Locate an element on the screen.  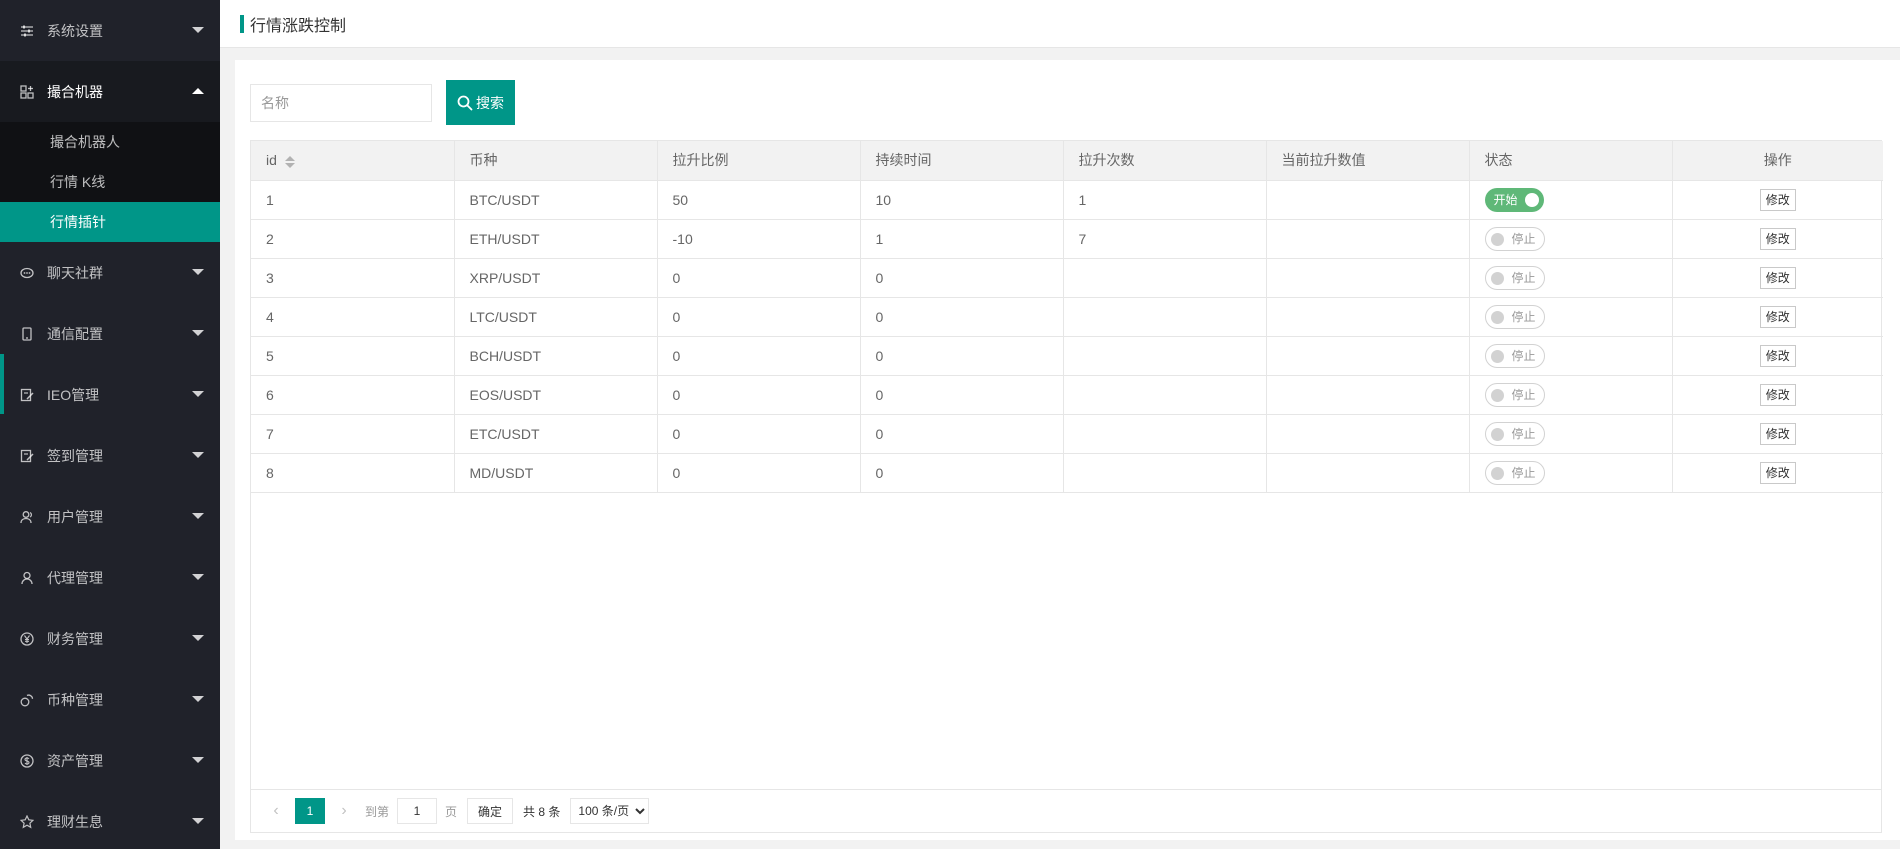
cell-coin: EOS/USDT is located at coordinates (556, 395).